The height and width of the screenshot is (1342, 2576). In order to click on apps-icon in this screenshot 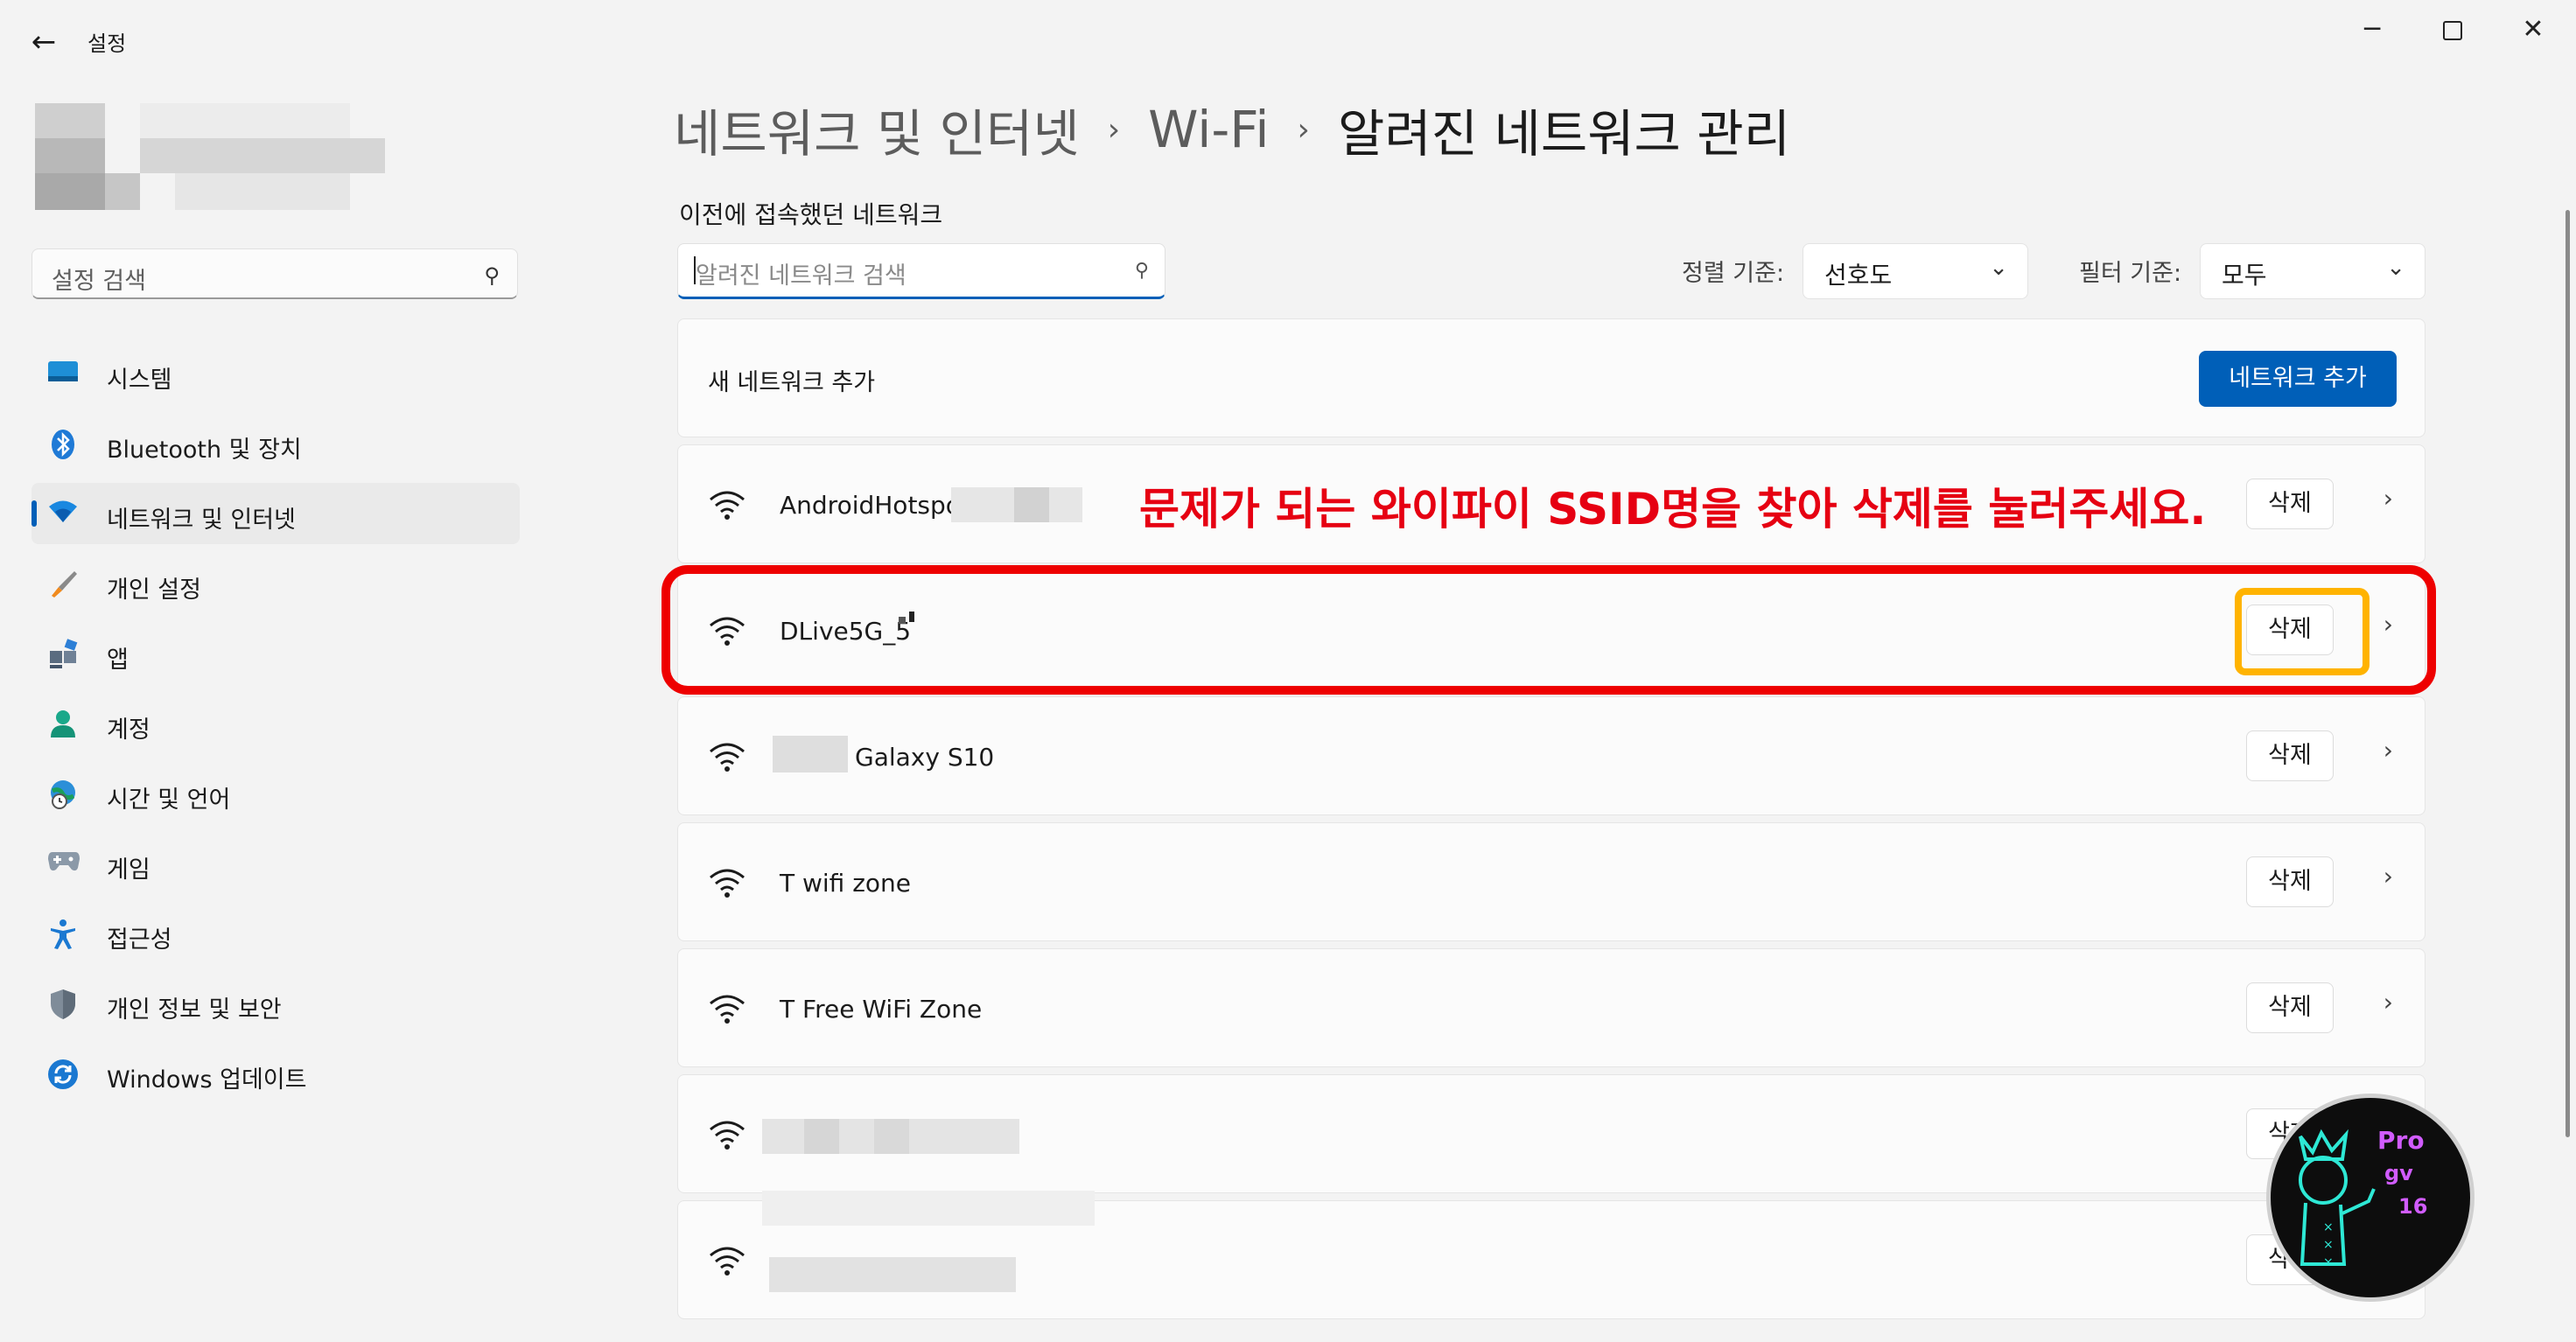, I will do `click(63, 653)`.